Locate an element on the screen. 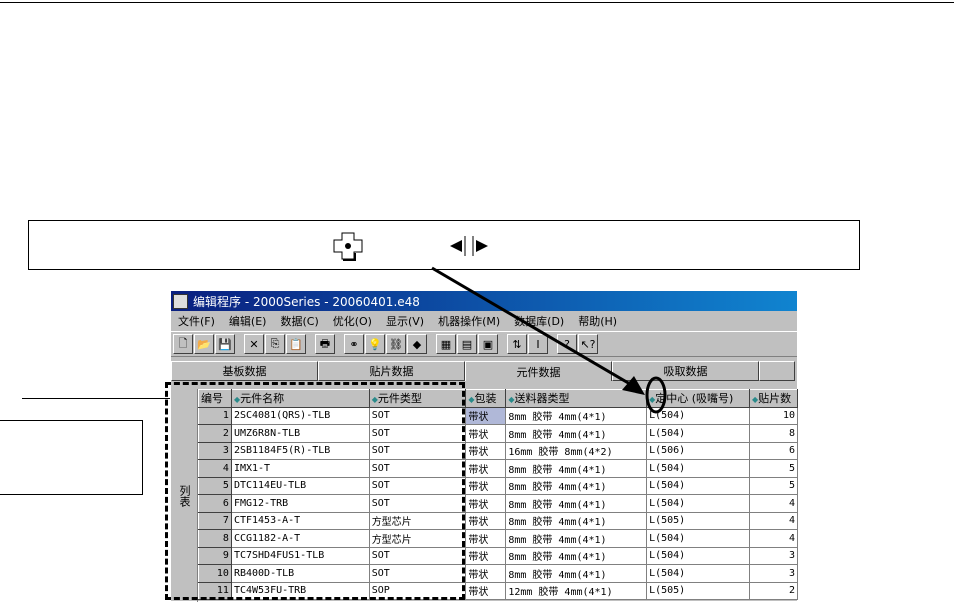  menu-item: 优化(O) is located at coordinates (352, 321).